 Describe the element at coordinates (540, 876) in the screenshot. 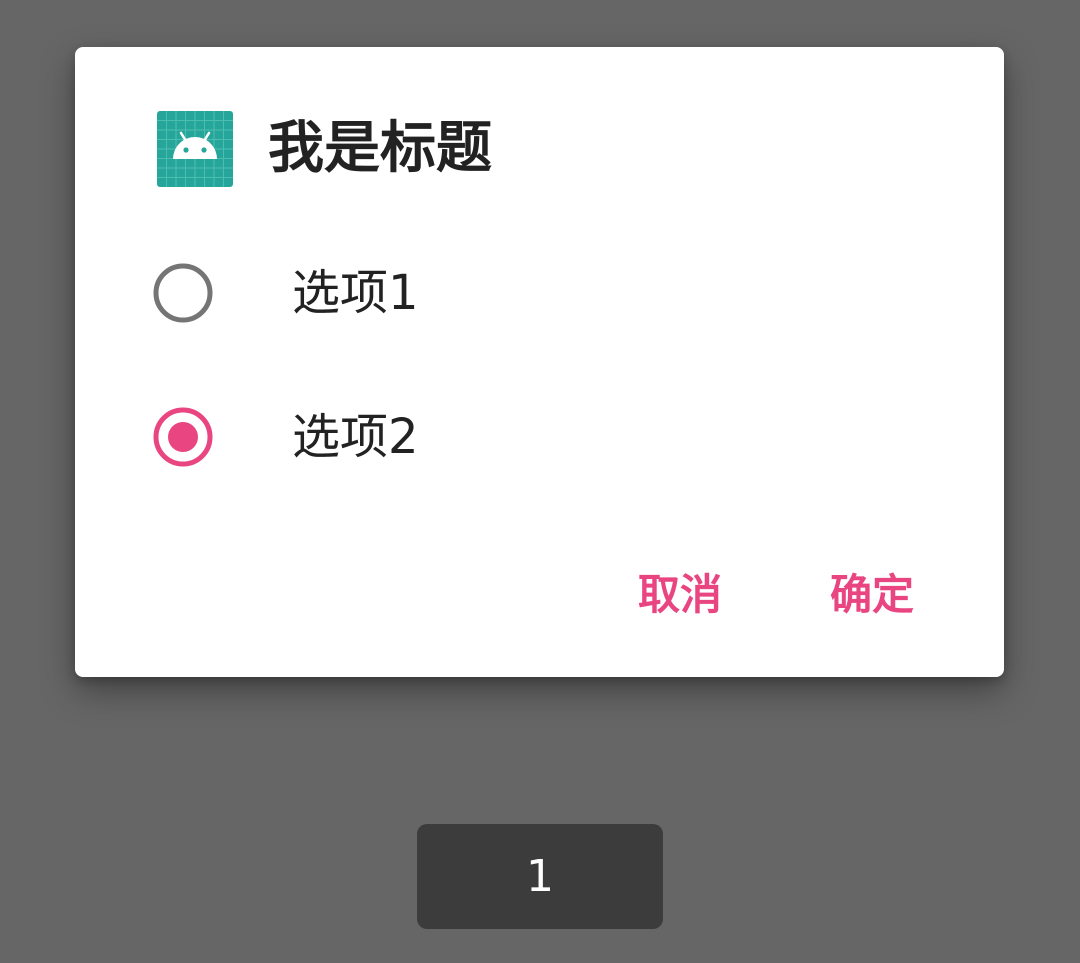

I see `toast-message: 1` at that location.